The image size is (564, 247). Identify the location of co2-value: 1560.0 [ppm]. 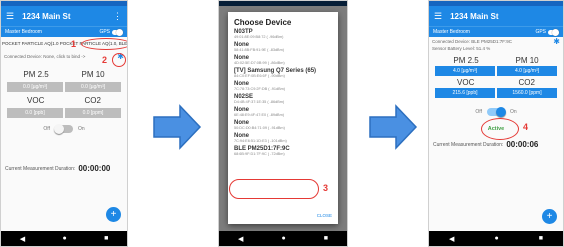
(527, 93).